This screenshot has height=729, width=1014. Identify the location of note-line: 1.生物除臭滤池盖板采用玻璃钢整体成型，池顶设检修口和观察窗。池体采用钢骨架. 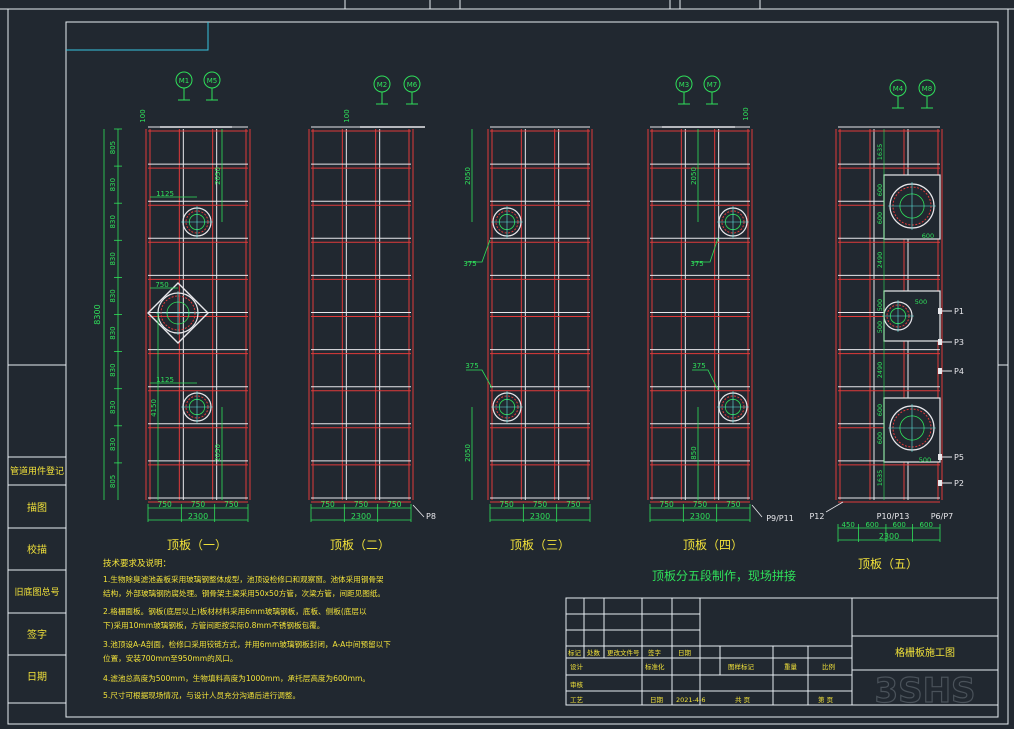
(243, 579).